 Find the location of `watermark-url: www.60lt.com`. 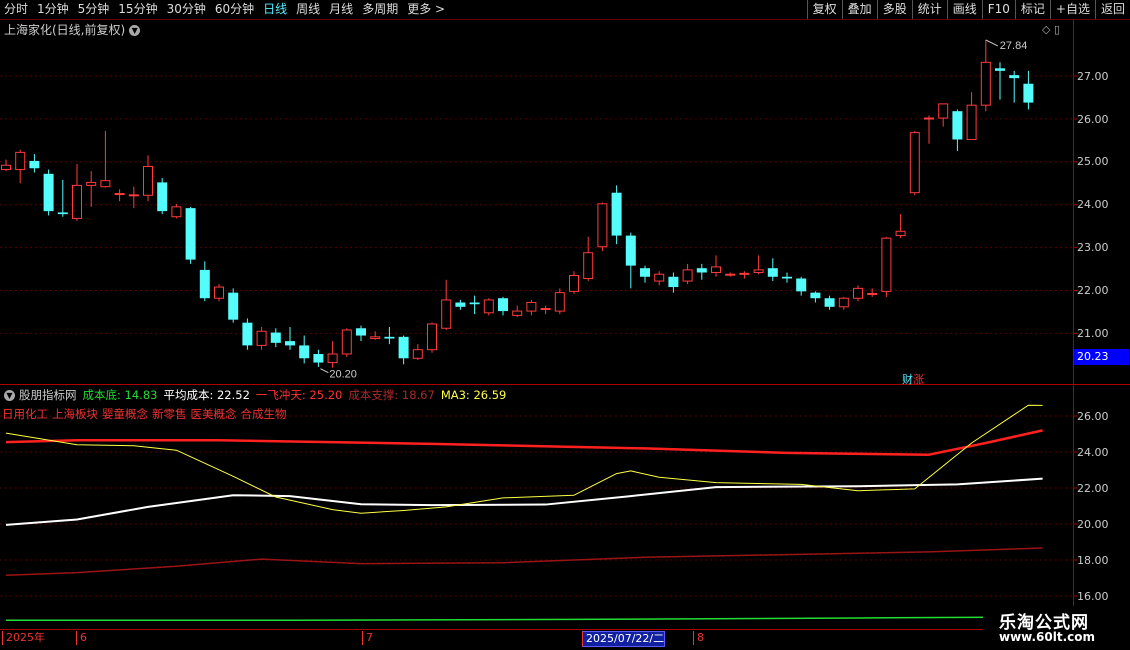

watermark-url: www.60lt.com is located at coordinates (1047, 637).